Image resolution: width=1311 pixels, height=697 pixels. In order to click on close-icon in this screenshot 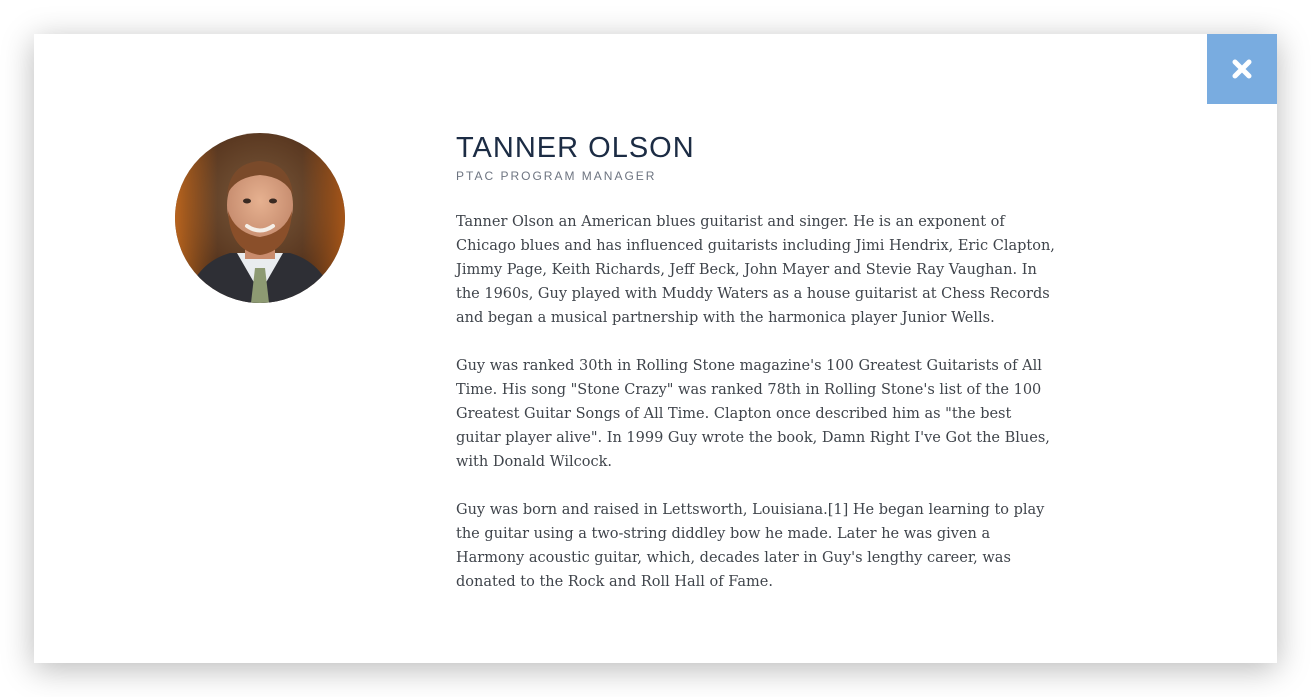, I will do `click(1242, 69)`.